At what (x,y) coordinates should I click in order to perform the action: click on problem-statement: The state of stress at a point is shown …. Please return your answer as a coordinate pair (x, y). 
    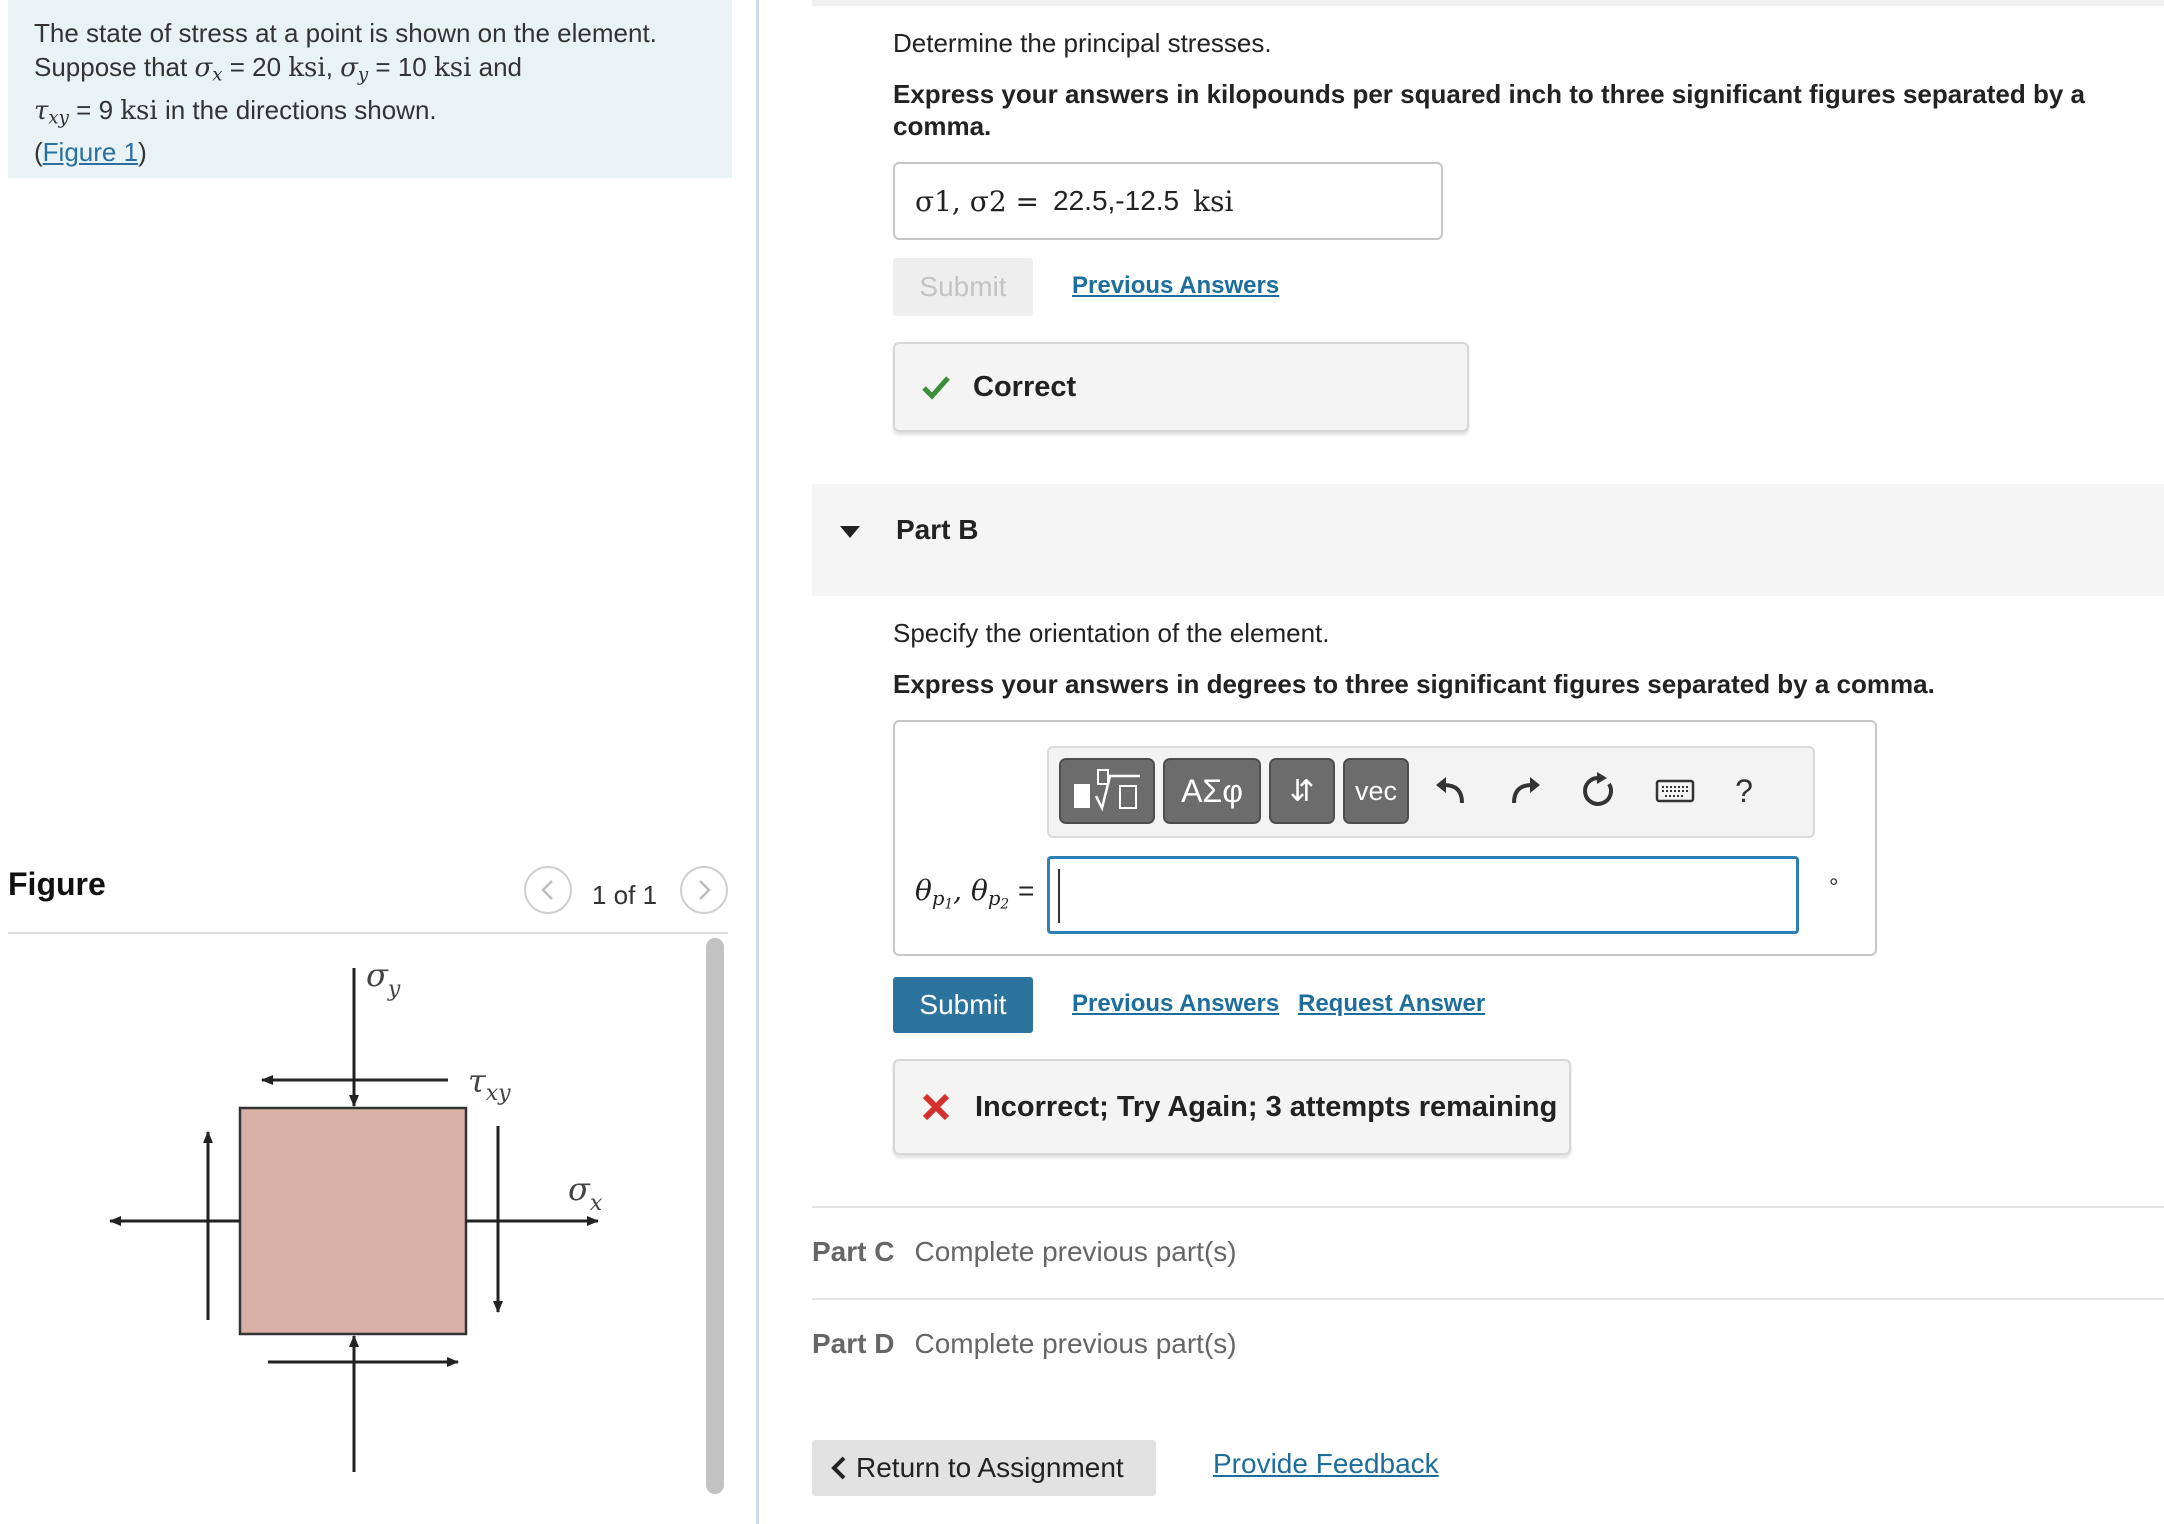
    Looking at the image, I should click on (370, 89).